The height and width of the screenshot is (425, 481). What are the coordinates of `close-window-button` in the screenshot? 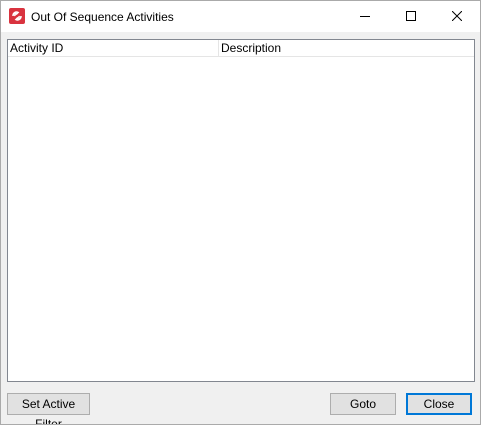 It's located at (457, 16).